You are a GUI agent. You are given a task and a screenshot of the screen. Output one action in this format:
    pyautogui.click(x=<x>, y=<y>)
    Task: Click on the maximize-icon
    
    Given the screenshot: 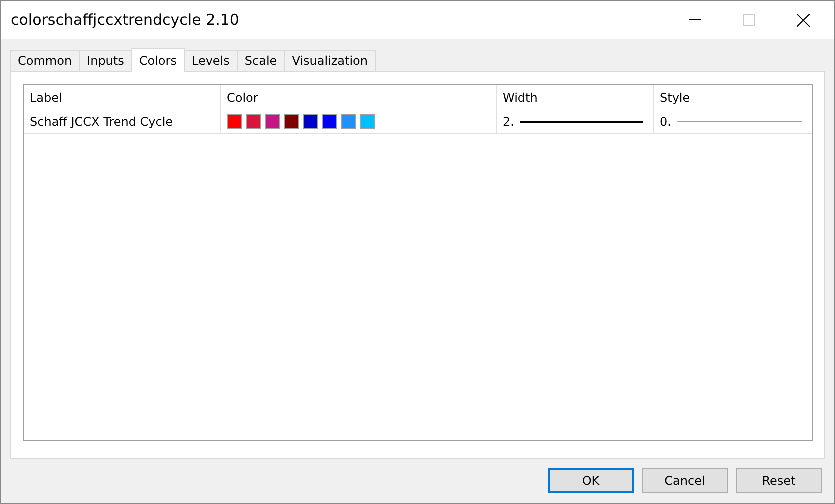 What is the action you would take?
    pyautogui.click(x=749, y=20)
    